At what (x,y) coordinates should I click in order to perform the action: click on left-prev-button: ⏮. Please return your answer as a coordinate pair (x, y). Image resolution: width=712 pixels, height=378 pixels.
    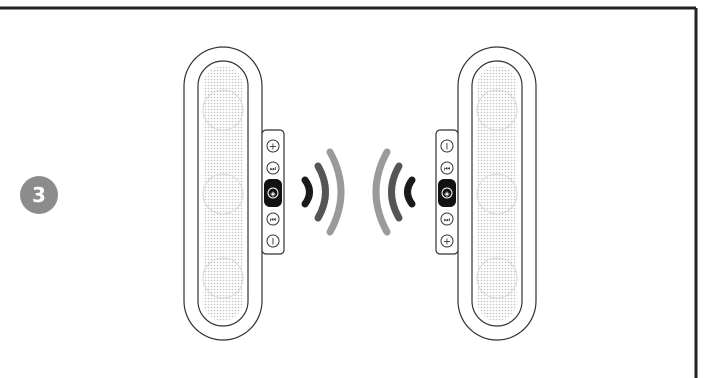
    Looking at the image, I should click on (273, 219).